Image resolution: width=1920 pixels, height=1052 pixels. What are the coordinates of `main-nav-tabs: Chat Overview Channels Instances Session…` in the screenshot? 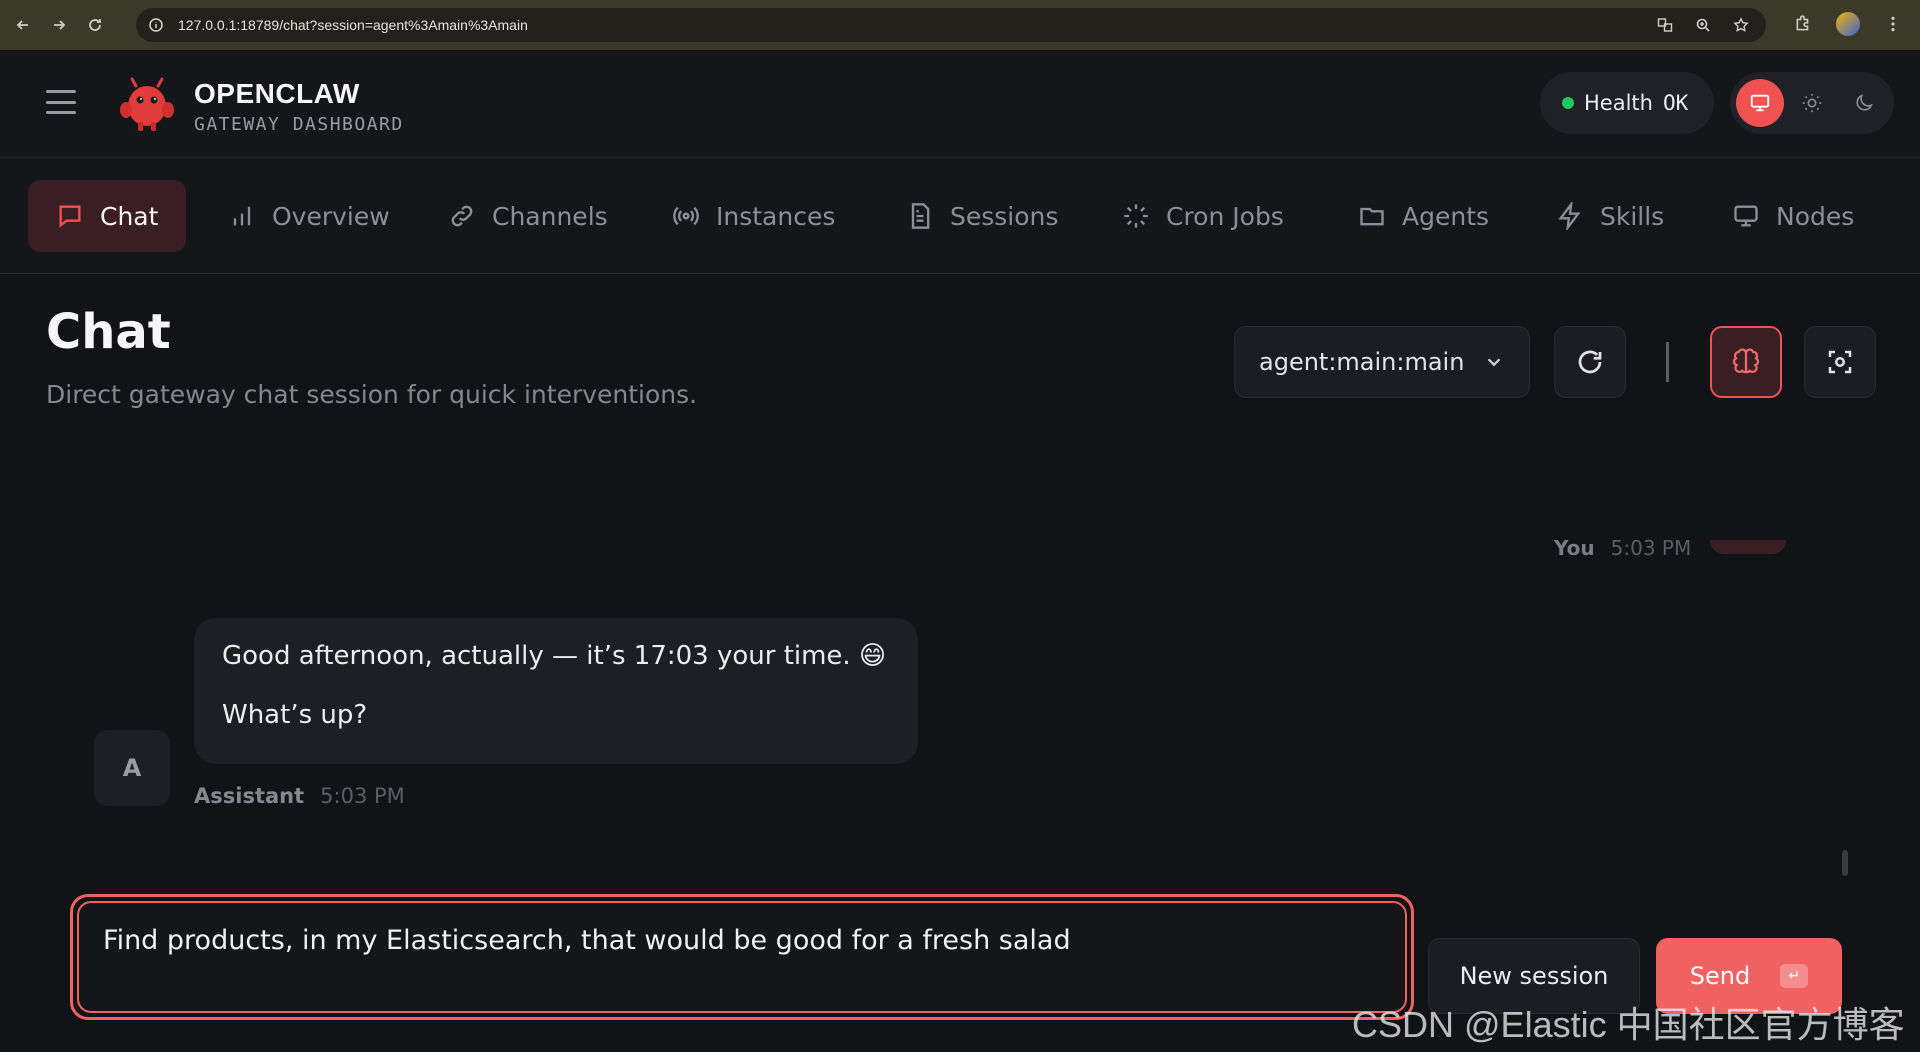 It's located at (960, 216).